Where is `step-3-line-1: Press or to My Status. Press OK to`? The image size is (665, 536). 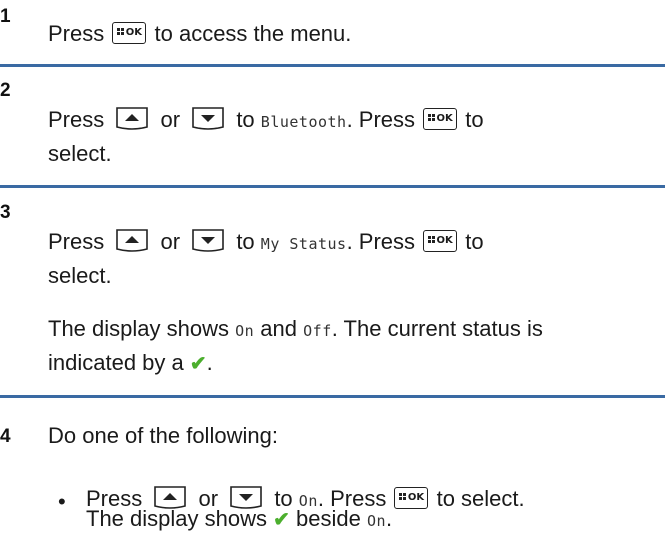 step-3-line-1: Press or to My Status. Press OK to is located at coordinates (266, 241).